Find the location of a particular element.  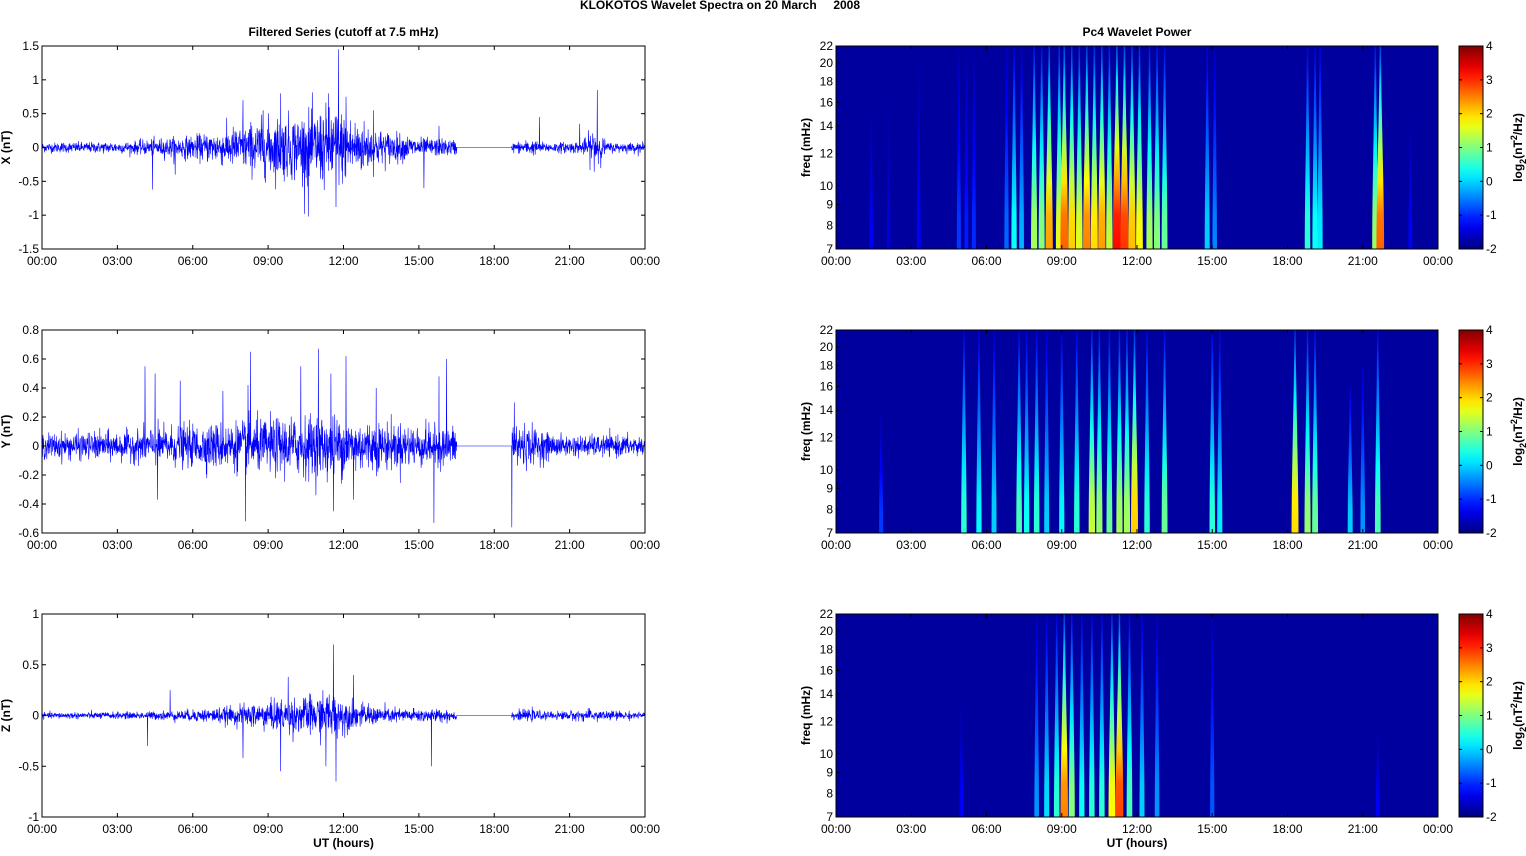

y-tick-label: 0.8 is located at coordinates (30, 330).